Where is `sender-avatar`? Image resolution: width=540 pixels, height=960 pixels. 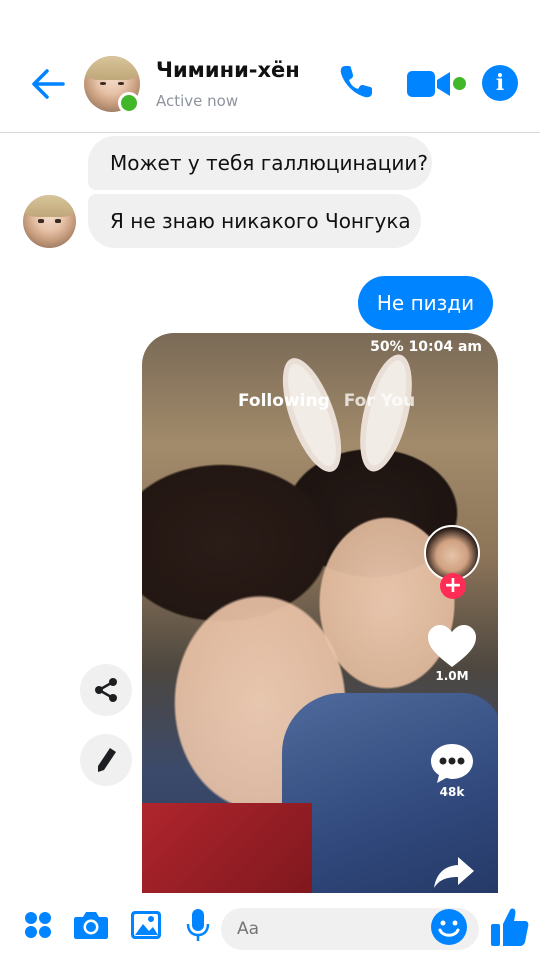 sender-avatar is located at coordinates (49, 221).